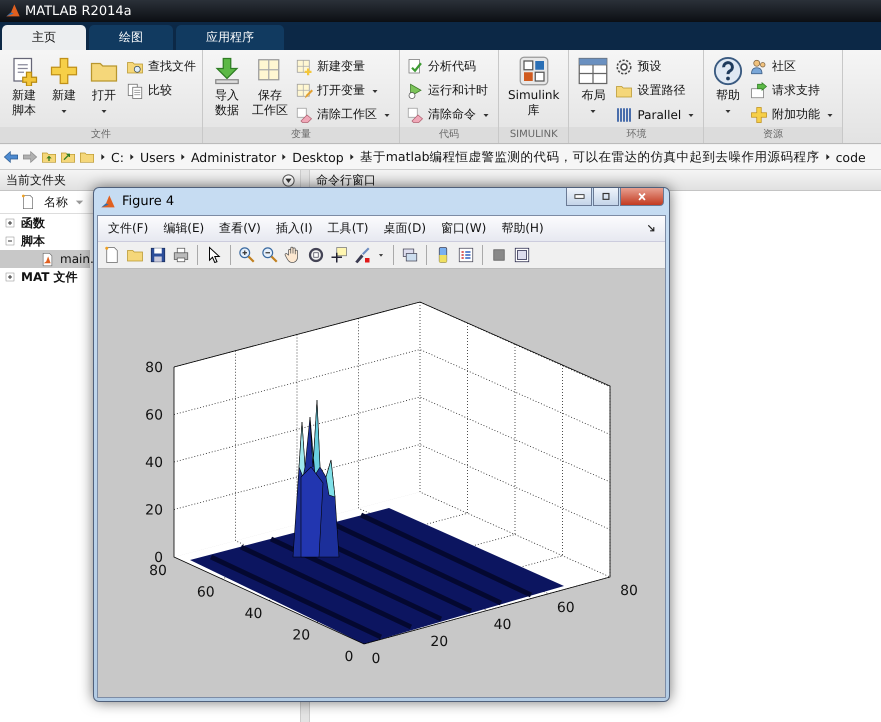 This screenshot has height=722, width=881. Describe the element at coordinates (117, 157) in the screenshot. I see `path-segment: C:` at that location.